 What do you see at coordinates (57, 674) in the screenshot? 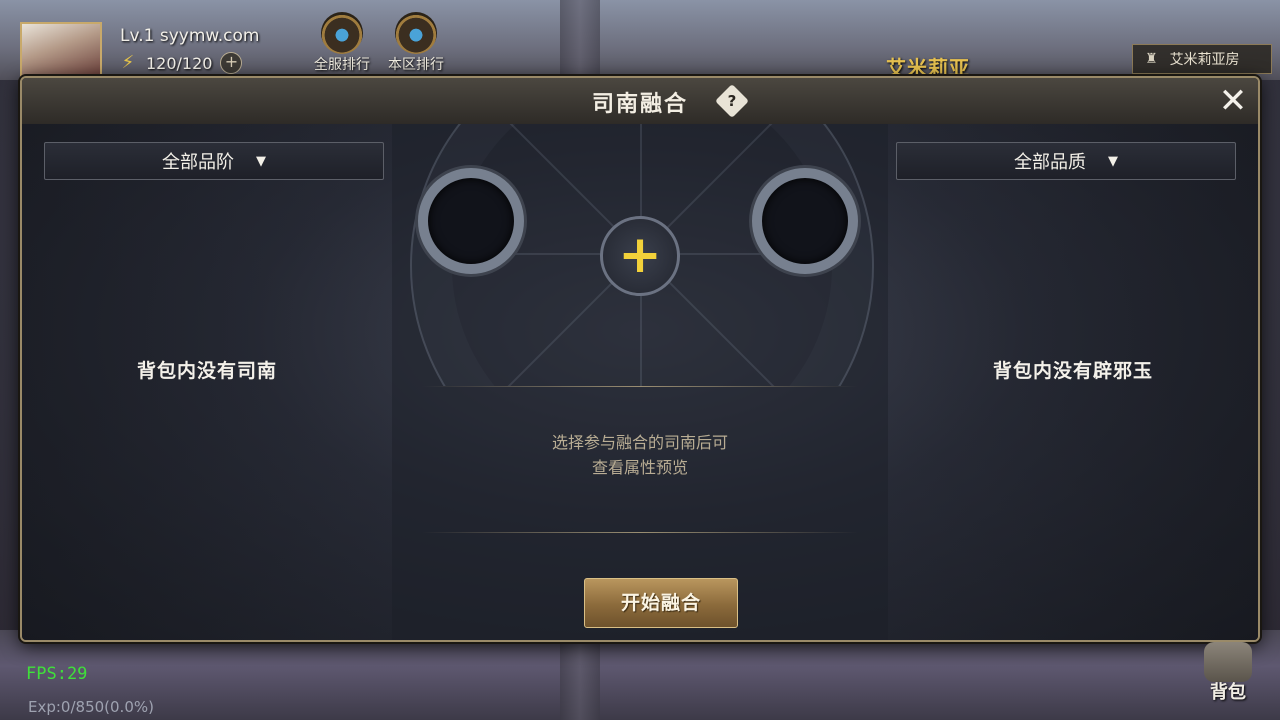
I see `fps-counter: FPS:29` at bounding box center [57, 674].